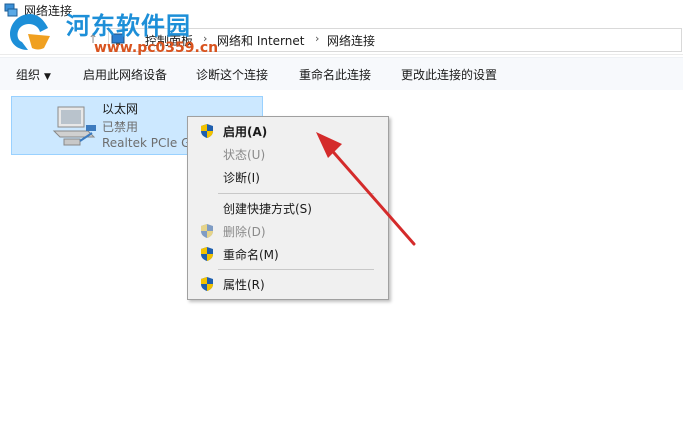  I want to click on command-bar: 组织 ▼ 启用此网络设备 诊断这个连接 重命名此连接 更改此连接的设置, so click(341, 74).